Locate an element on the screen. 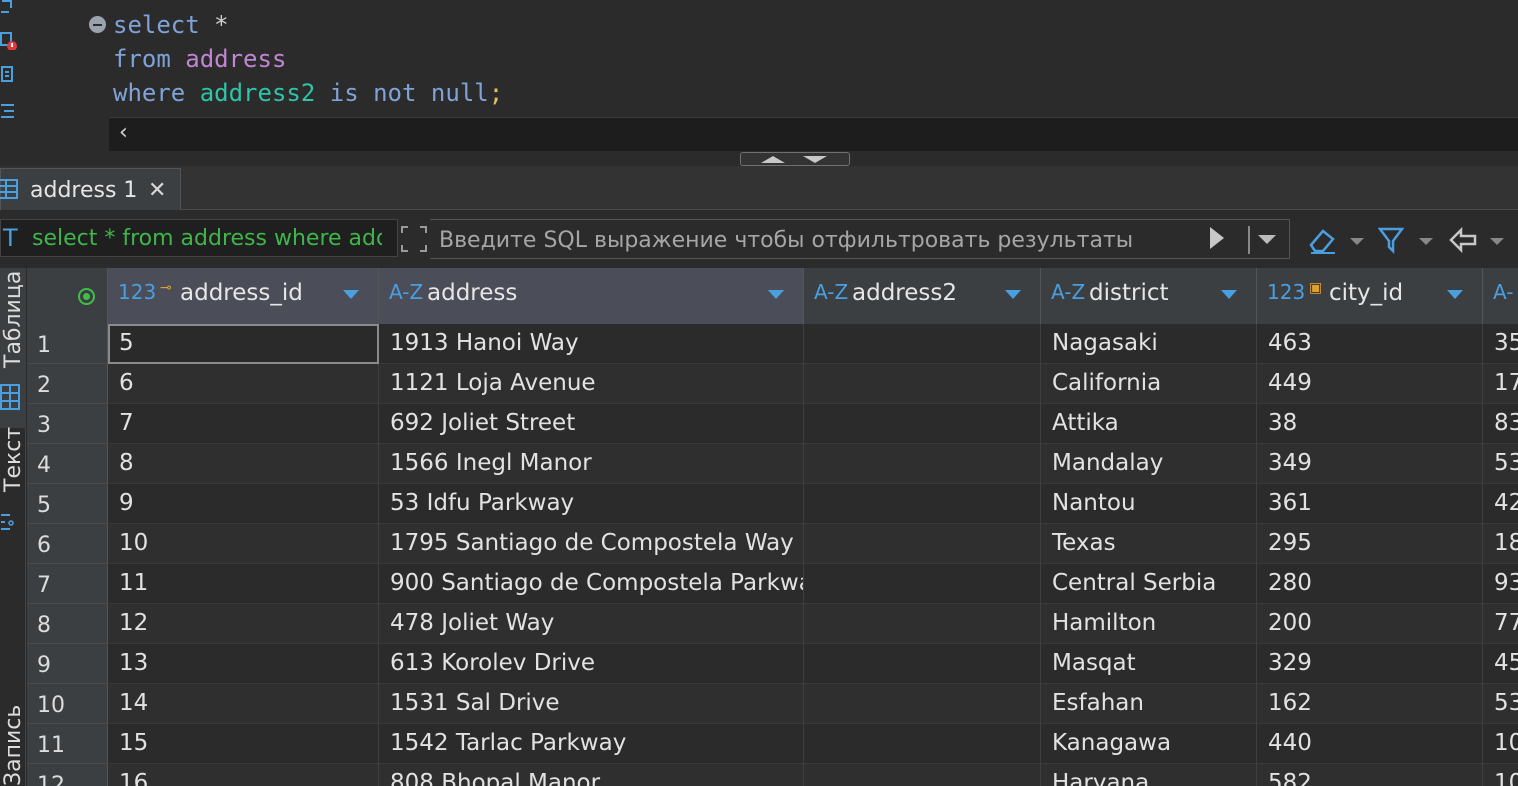  cell-address: 692 Joliet Street is located at coordinates (591, 424).